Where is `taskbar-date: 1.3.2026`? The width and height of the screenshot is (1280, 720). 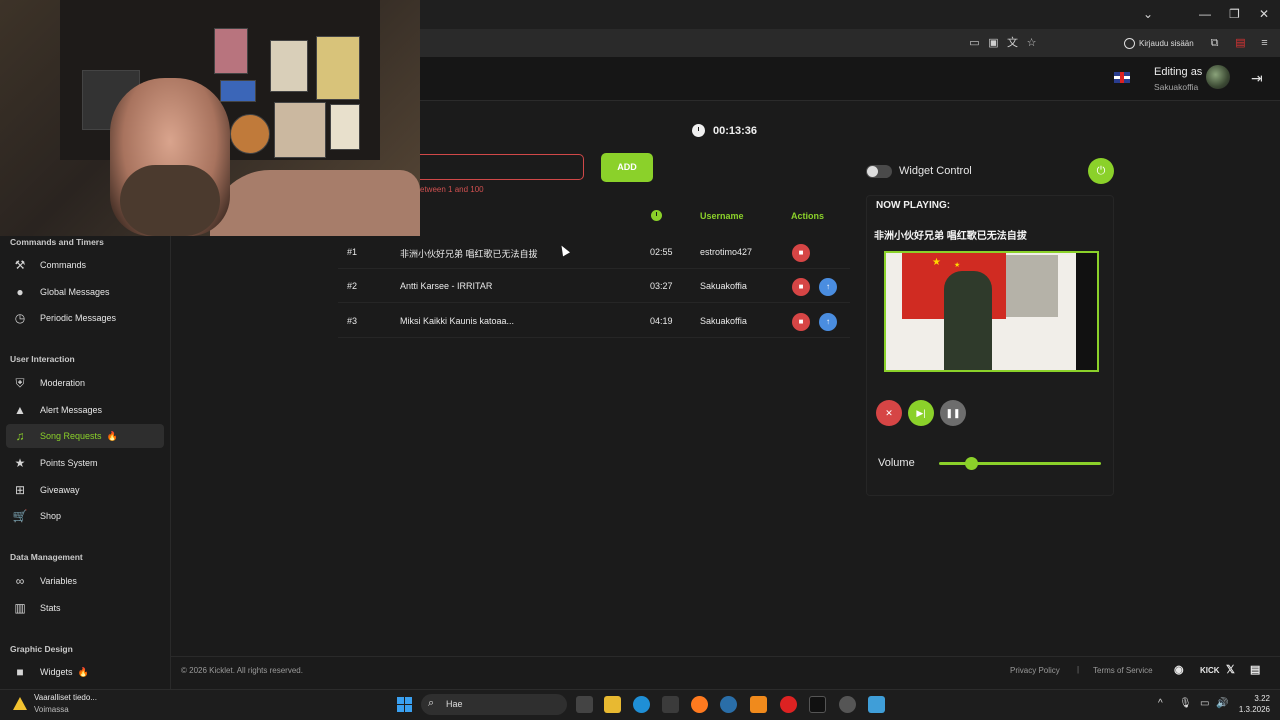
taskbar-date: 1.3.2026 is located at coordinates (1251, 709).